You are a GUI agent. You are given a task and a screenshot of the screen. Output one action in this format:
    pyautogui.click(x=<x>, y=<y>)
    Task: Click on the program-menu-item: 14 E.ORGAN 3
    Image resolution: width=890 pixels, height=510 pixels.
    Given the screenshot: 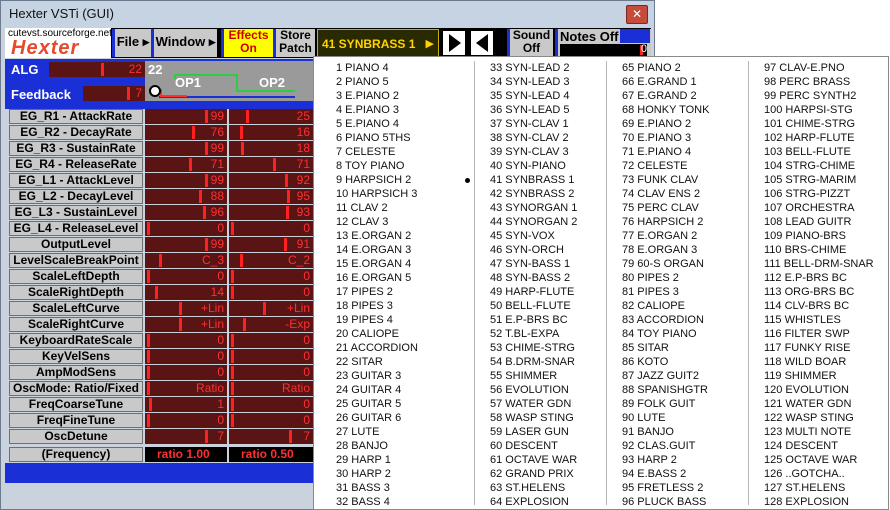 What is the action you would take?
    pyautogui.click(x=377, y=250)
    